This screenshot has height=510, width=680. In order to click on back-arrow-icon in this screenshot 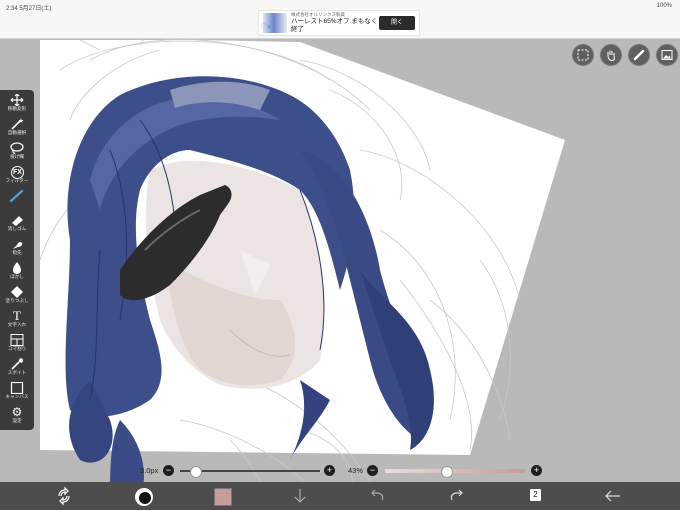, I will do `click(612, 496)`.